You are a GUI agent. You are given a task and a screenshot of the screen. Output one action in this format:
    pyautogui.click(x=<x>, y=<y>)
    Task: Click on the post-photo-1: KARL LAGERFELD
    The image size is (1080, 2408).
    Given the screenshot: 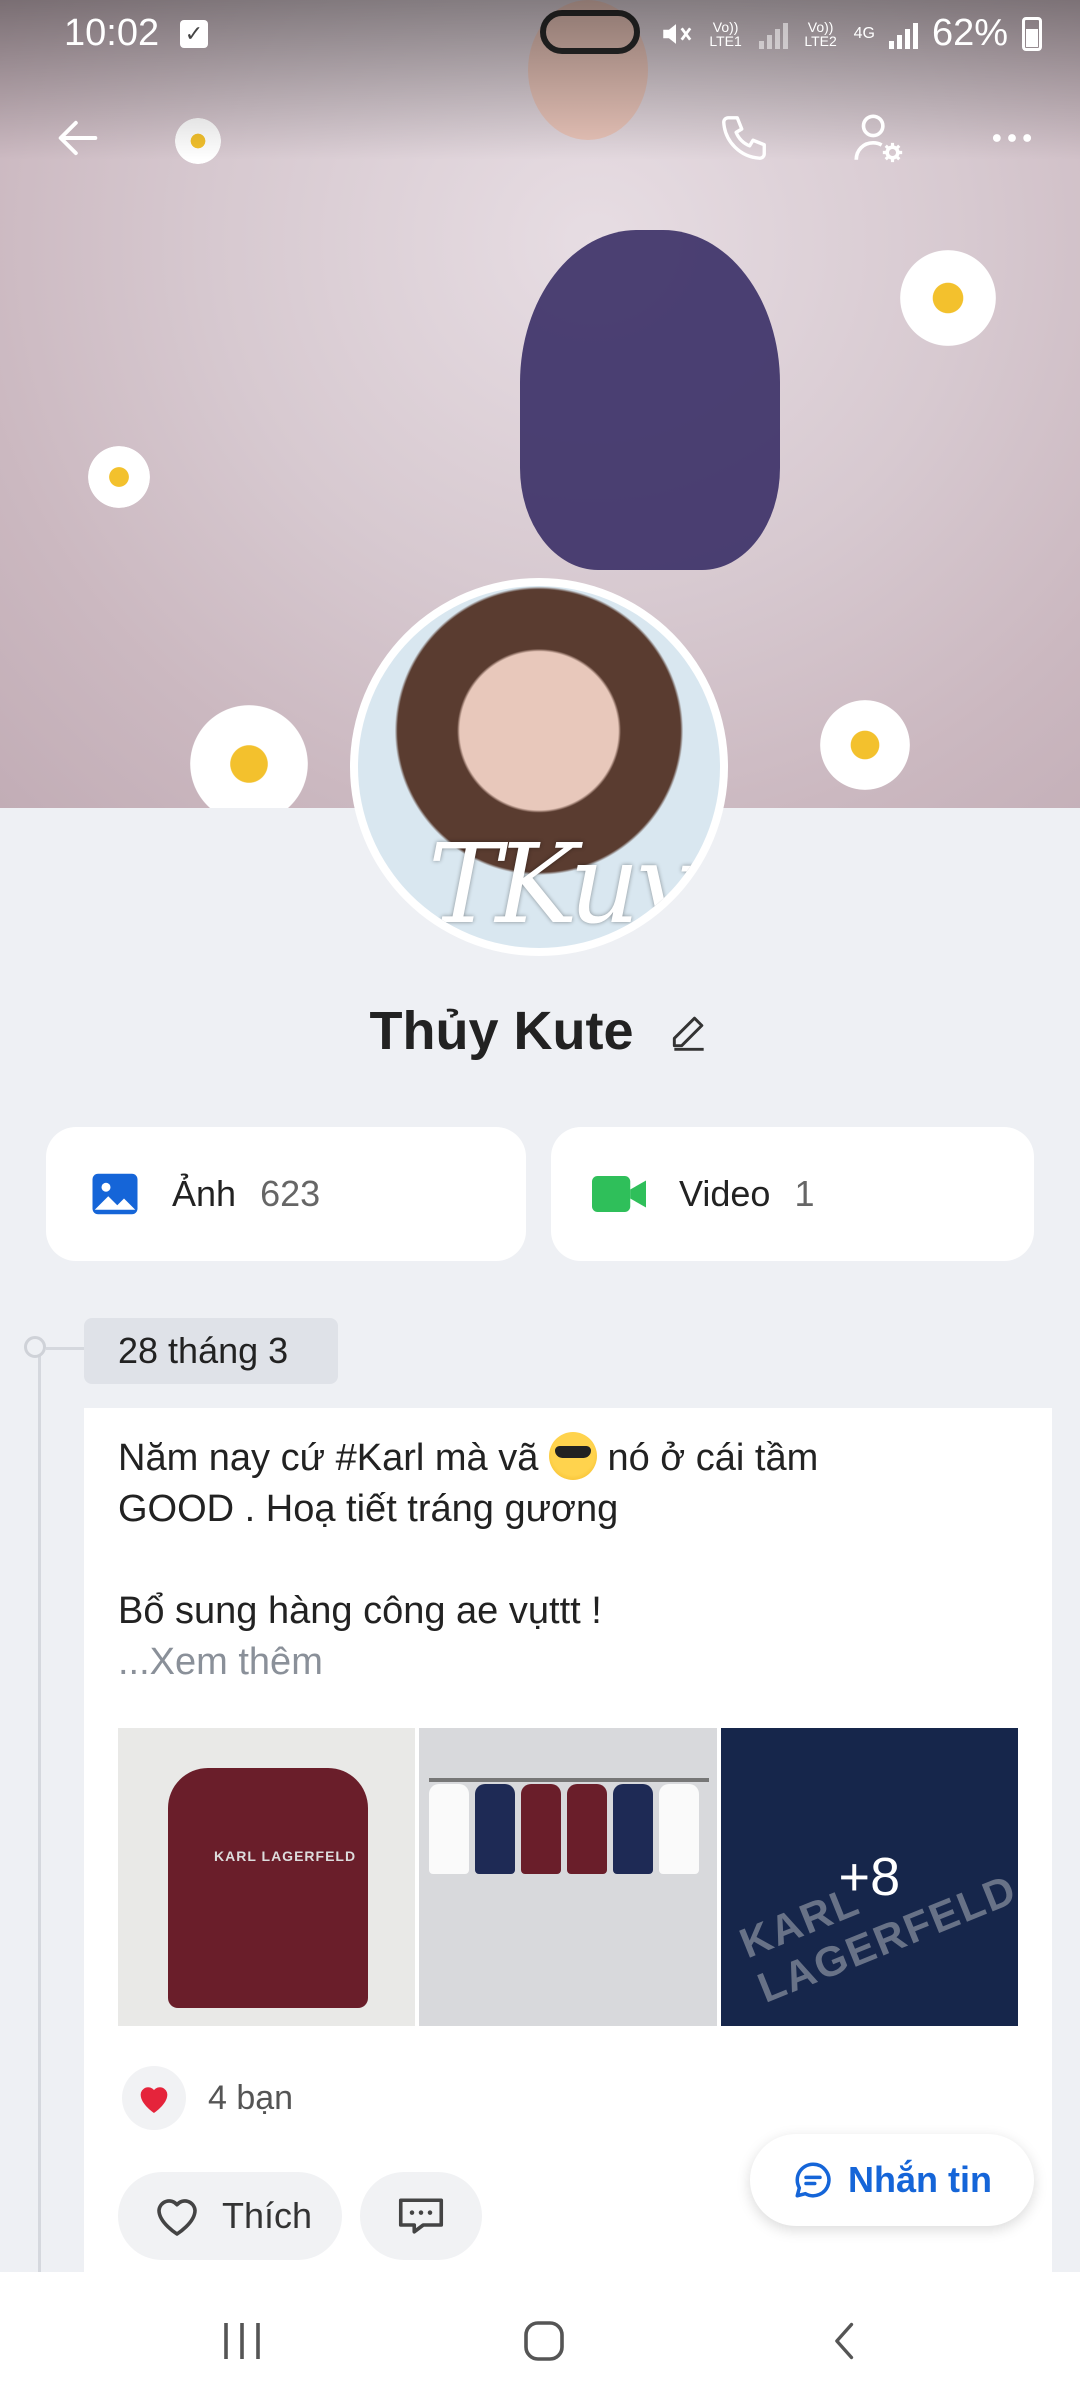 What is the action you would take?
    pyautogui.click(x=267, y=1877)
    